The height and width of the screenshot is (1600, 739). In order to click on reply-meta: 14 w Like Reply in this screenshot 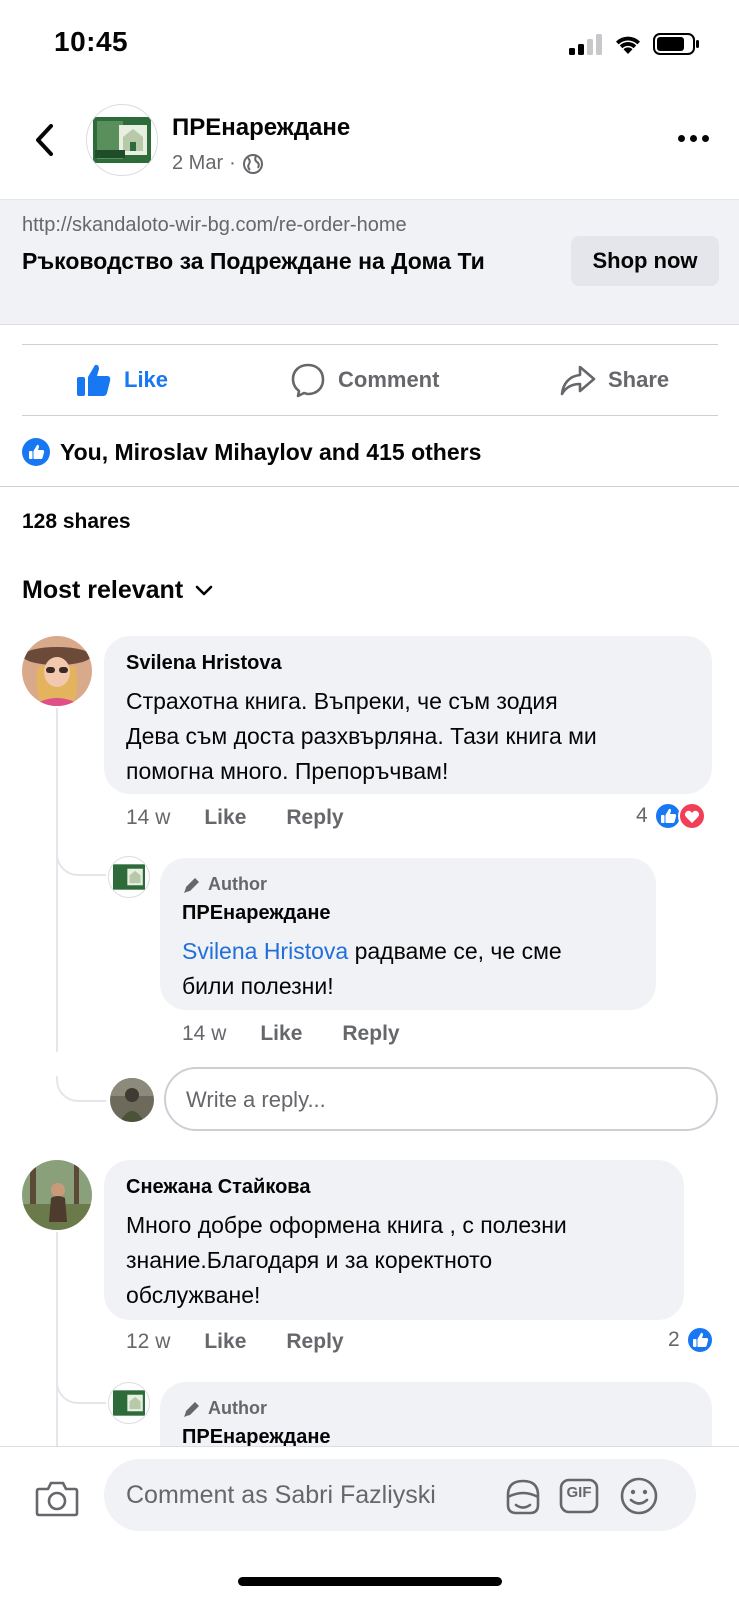, I will do `click(311, 1034)`.